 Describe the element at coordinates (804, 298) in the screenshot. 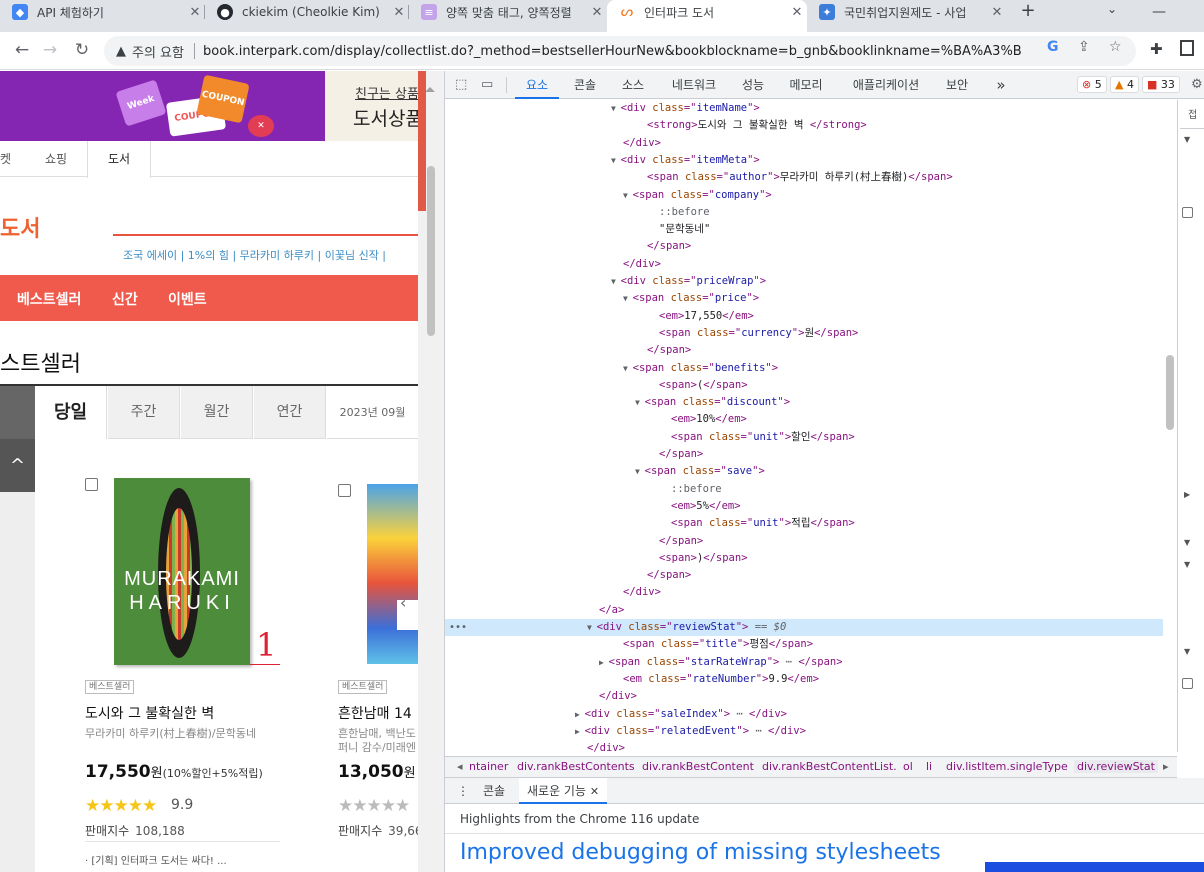

I see `dom-node: ▼ <span class="price">` at that location.